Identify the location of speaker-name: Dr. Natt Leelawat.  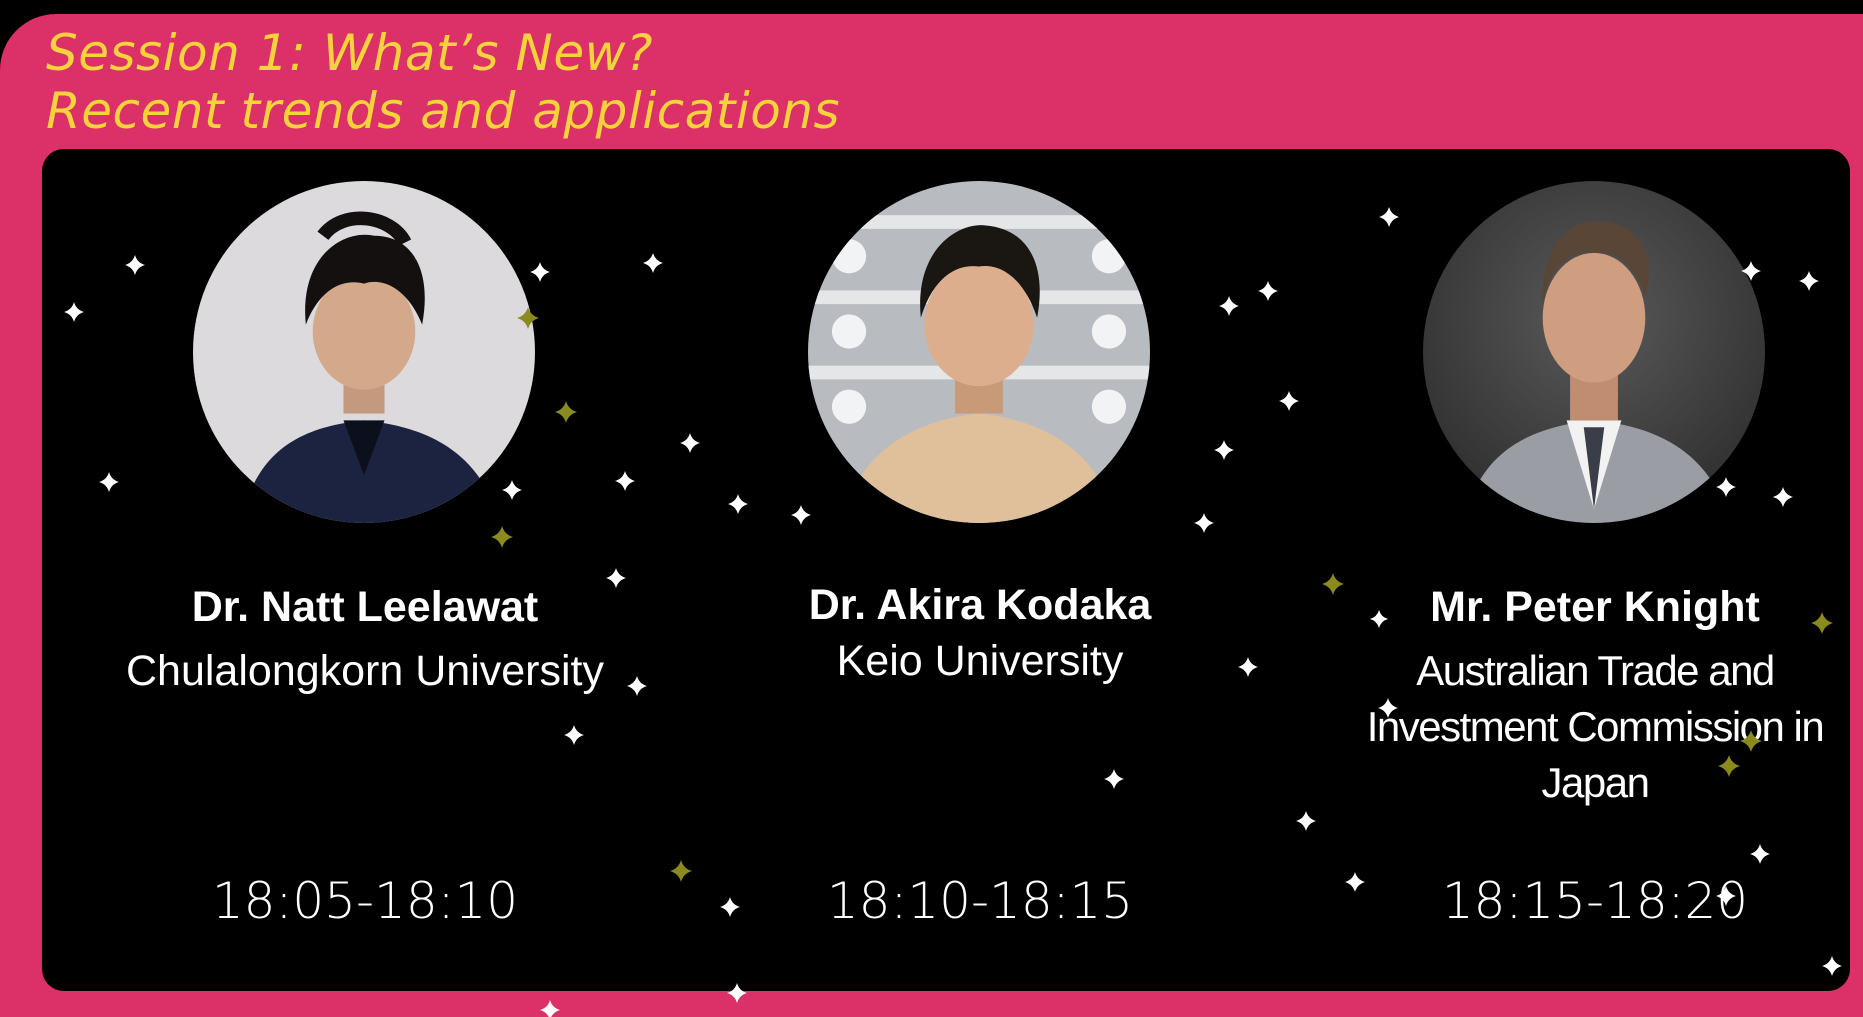
(365, 607).